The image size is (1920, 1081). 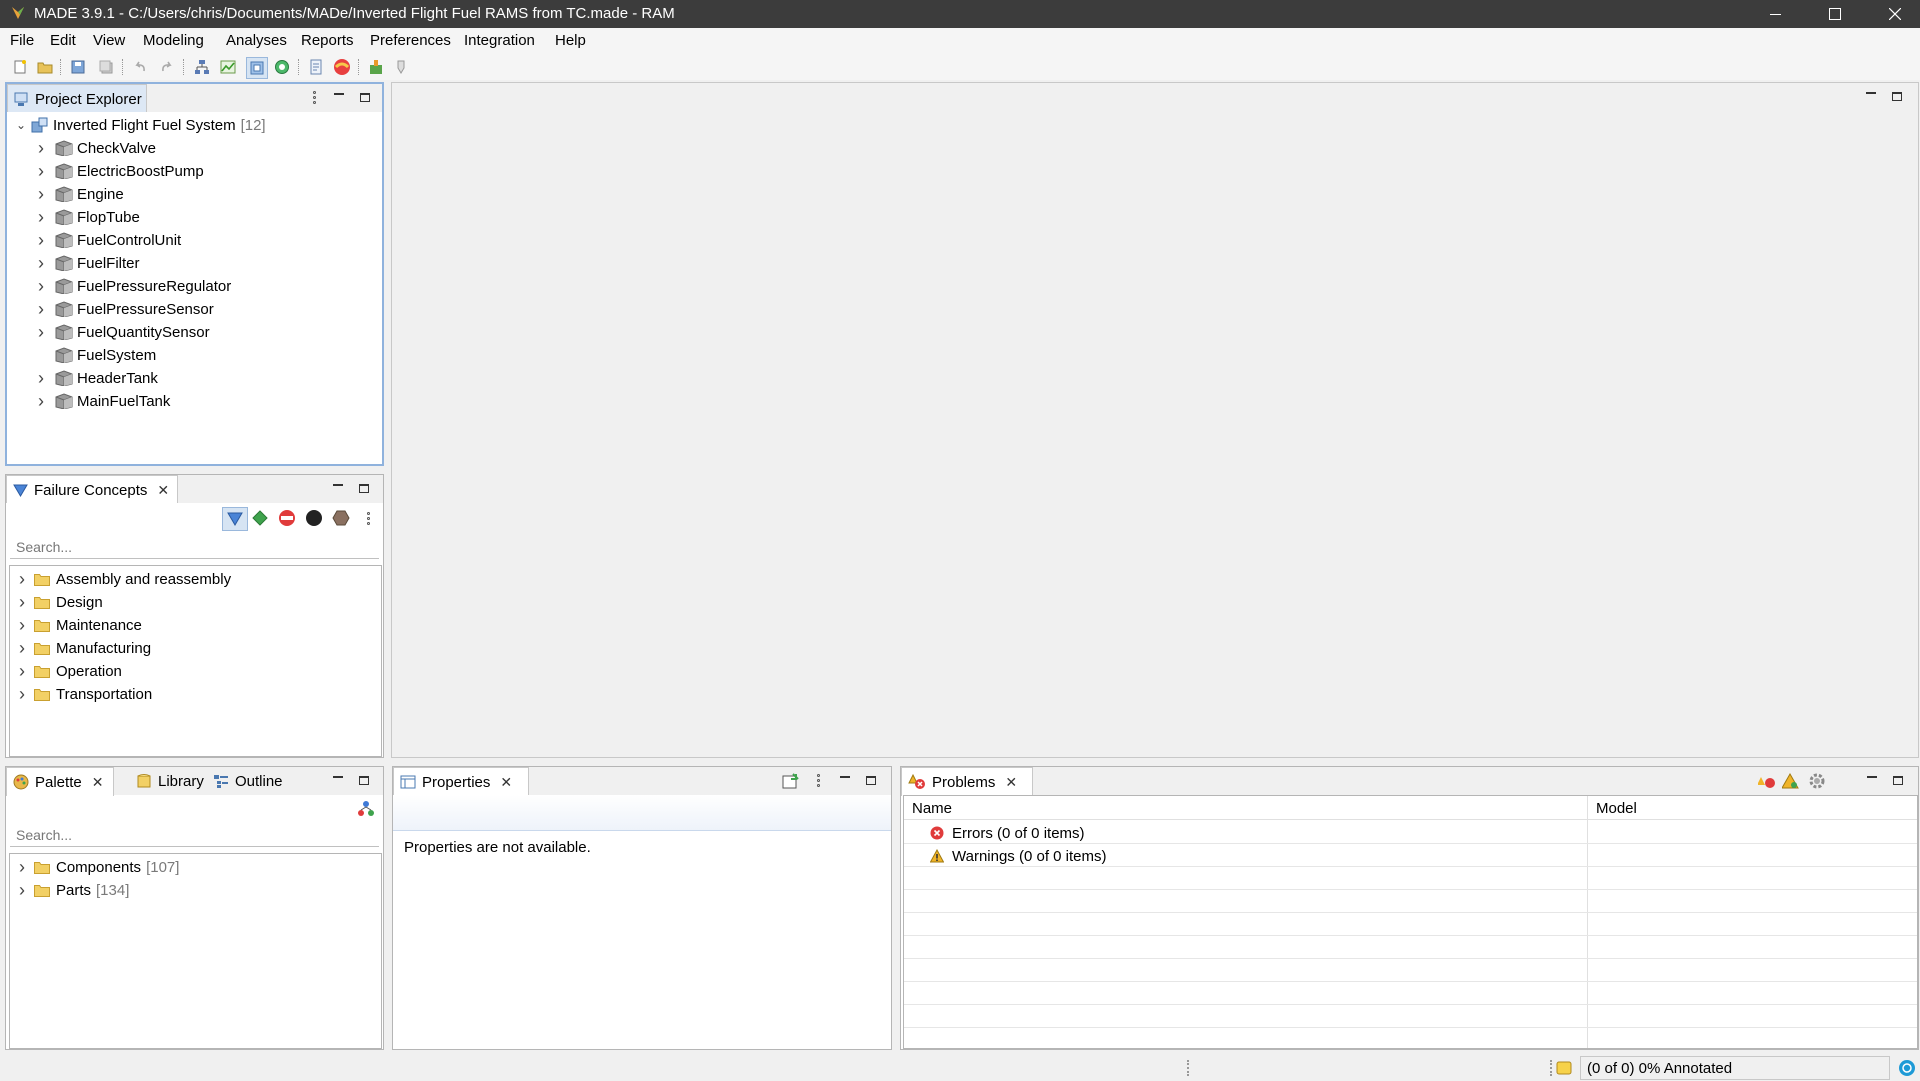 I want to click on chart-icon, so click(x=228, y=67).